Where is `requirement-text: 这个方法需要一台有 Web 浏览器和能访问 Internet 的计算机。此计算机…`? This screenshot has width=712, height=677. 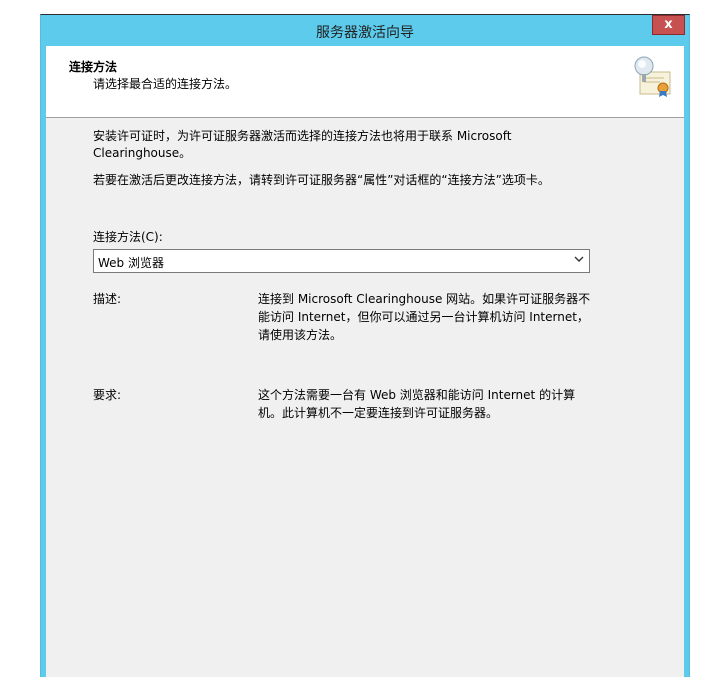
requirement-text: 这个方法需要一台有 Web 浏览器和能访问 Internet 的计算机。此计算机… is located at coordinates (417, 404).